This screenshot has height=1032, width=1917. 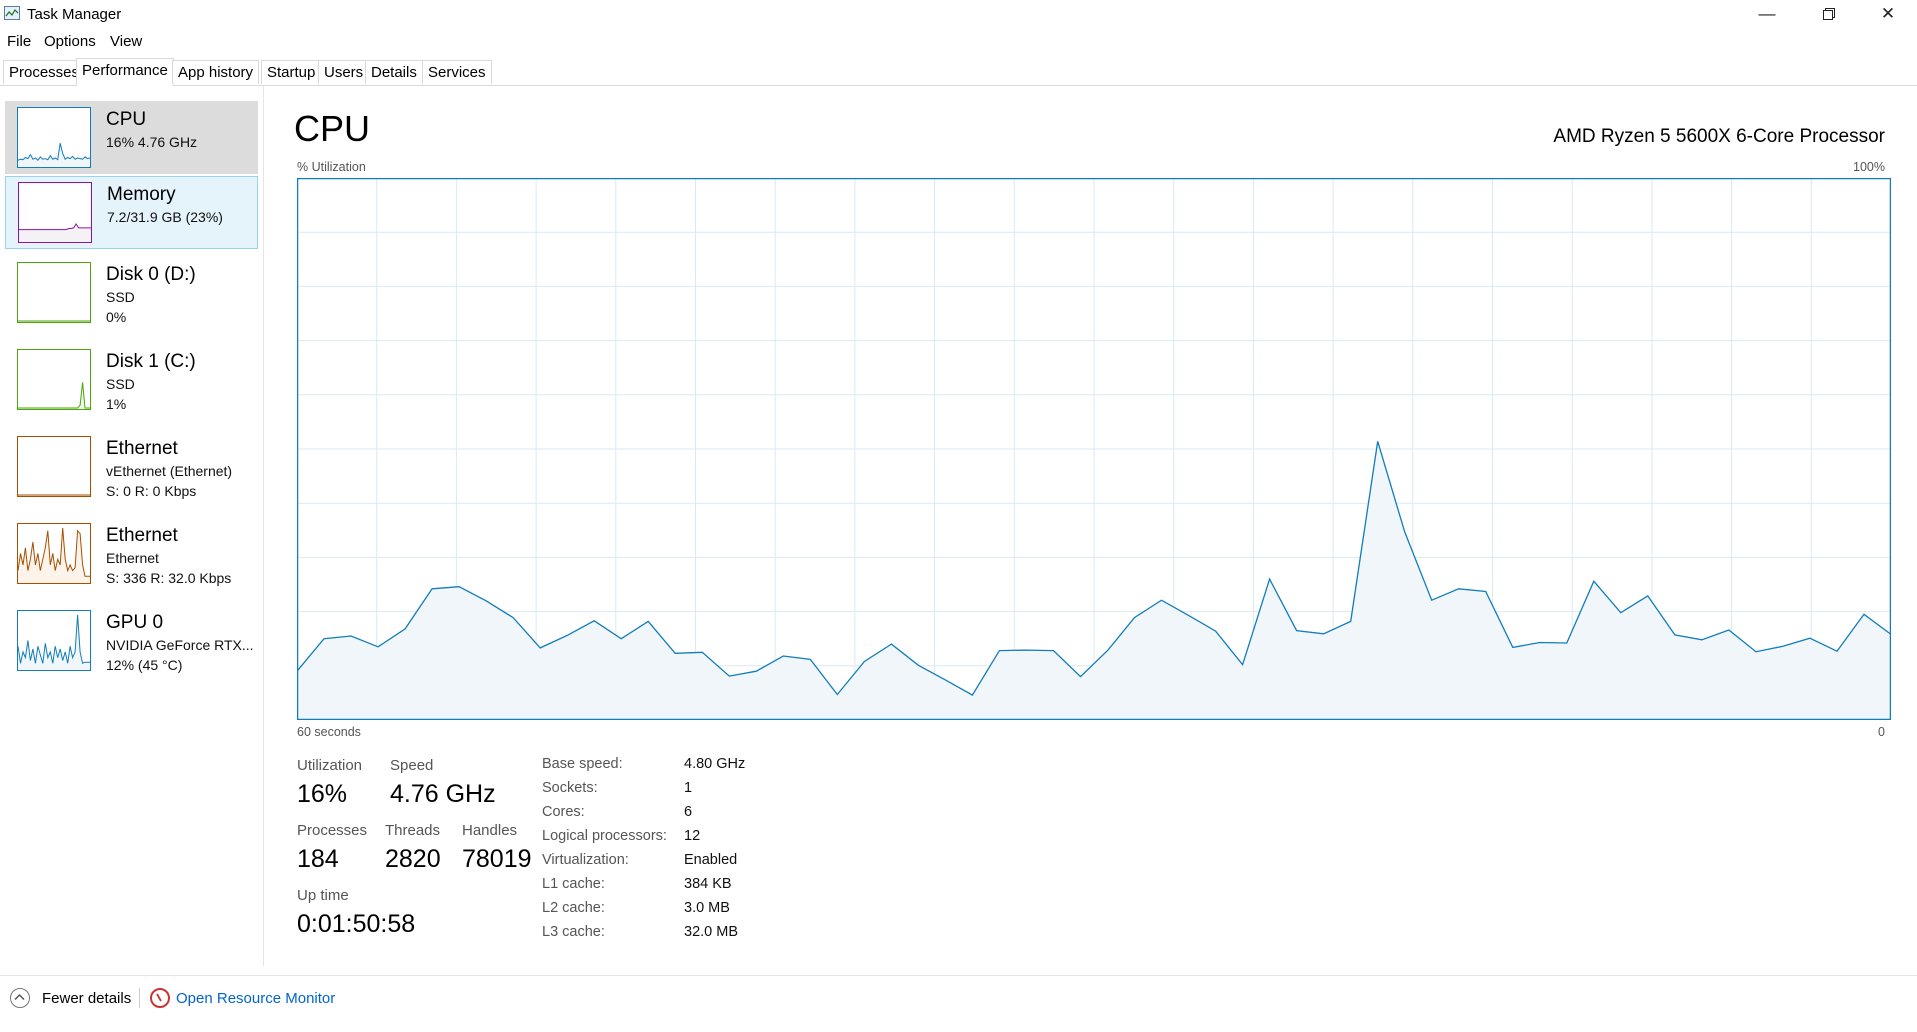 I want to click on open-resource-monitor-link: Open Resource Monitor, so click(x=255, y=998).